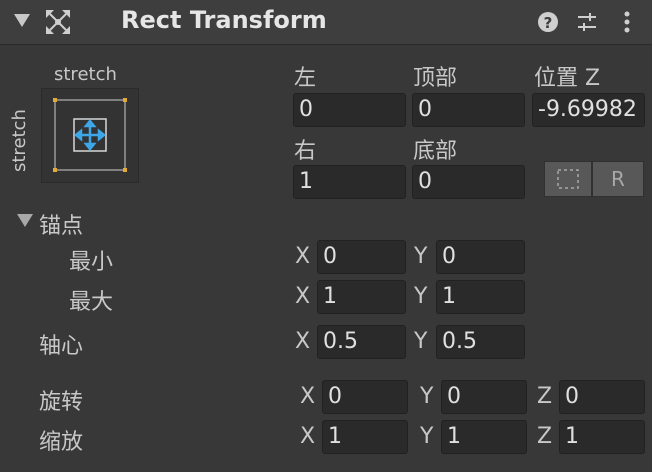 This screenshot has width=652, height=472. I want to click on pivot-x-field: 0.5, so click(361, 342).